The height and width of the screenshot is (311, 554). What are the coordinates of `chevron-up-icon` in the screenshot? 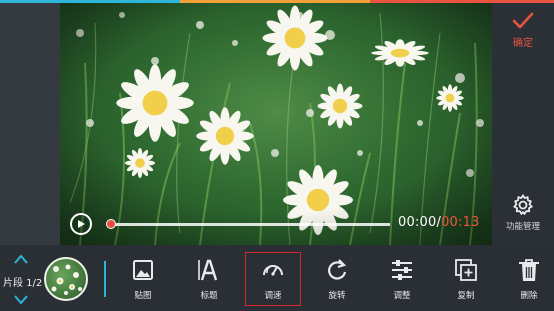 It's located at (21, 259).